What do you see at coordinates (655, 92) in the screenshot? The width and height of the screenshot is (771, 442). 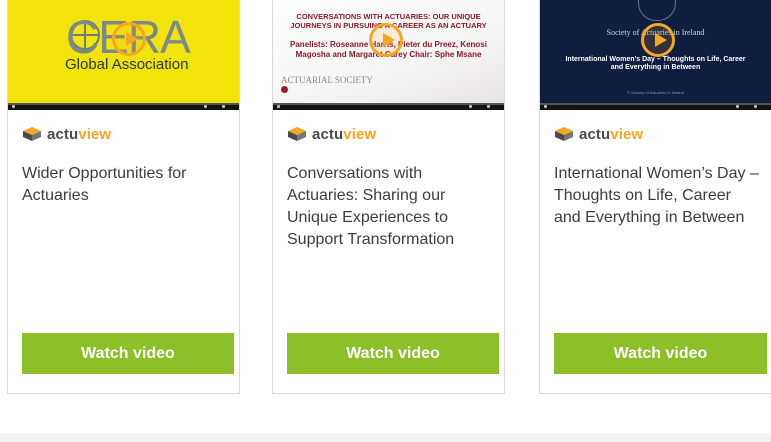 I see `thumbnail-footer: © Society of Actuaries in Ireland` at bounding box center [655, 92].